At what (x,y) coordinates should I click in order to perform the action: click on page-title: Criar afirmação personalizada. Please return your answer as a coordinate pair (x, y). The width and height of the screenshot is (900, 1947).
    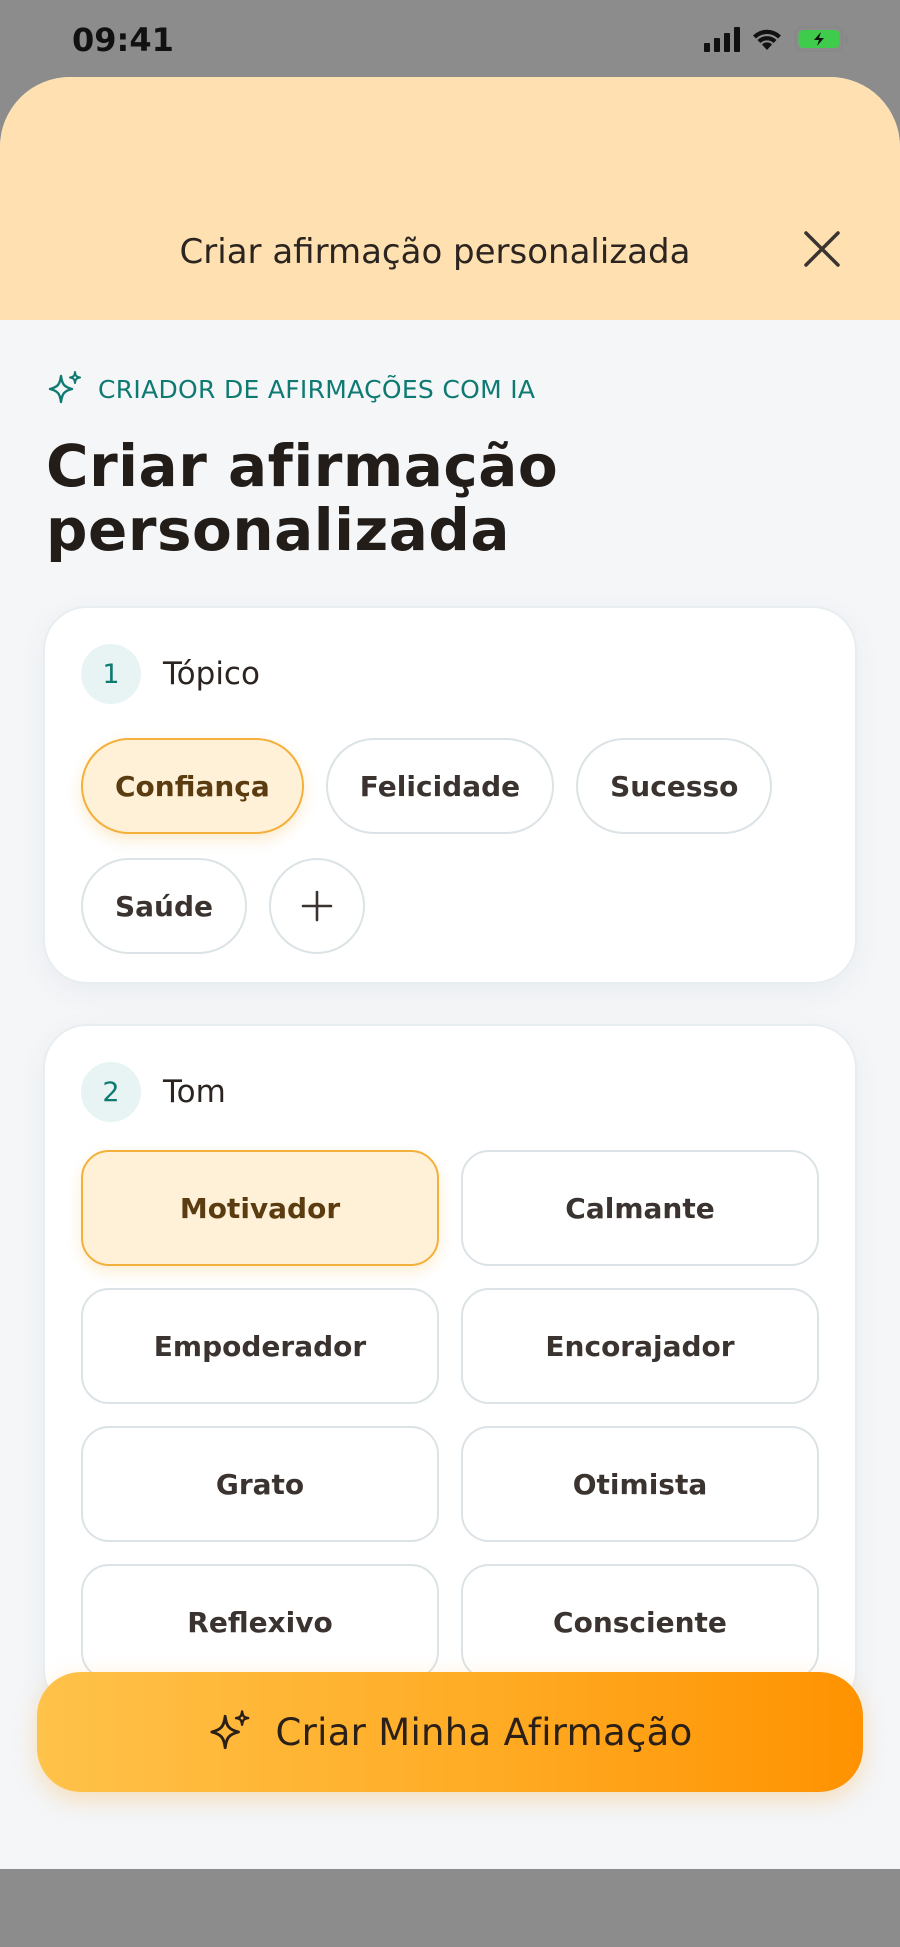
    Looking at the image, I should click on (451, 498).